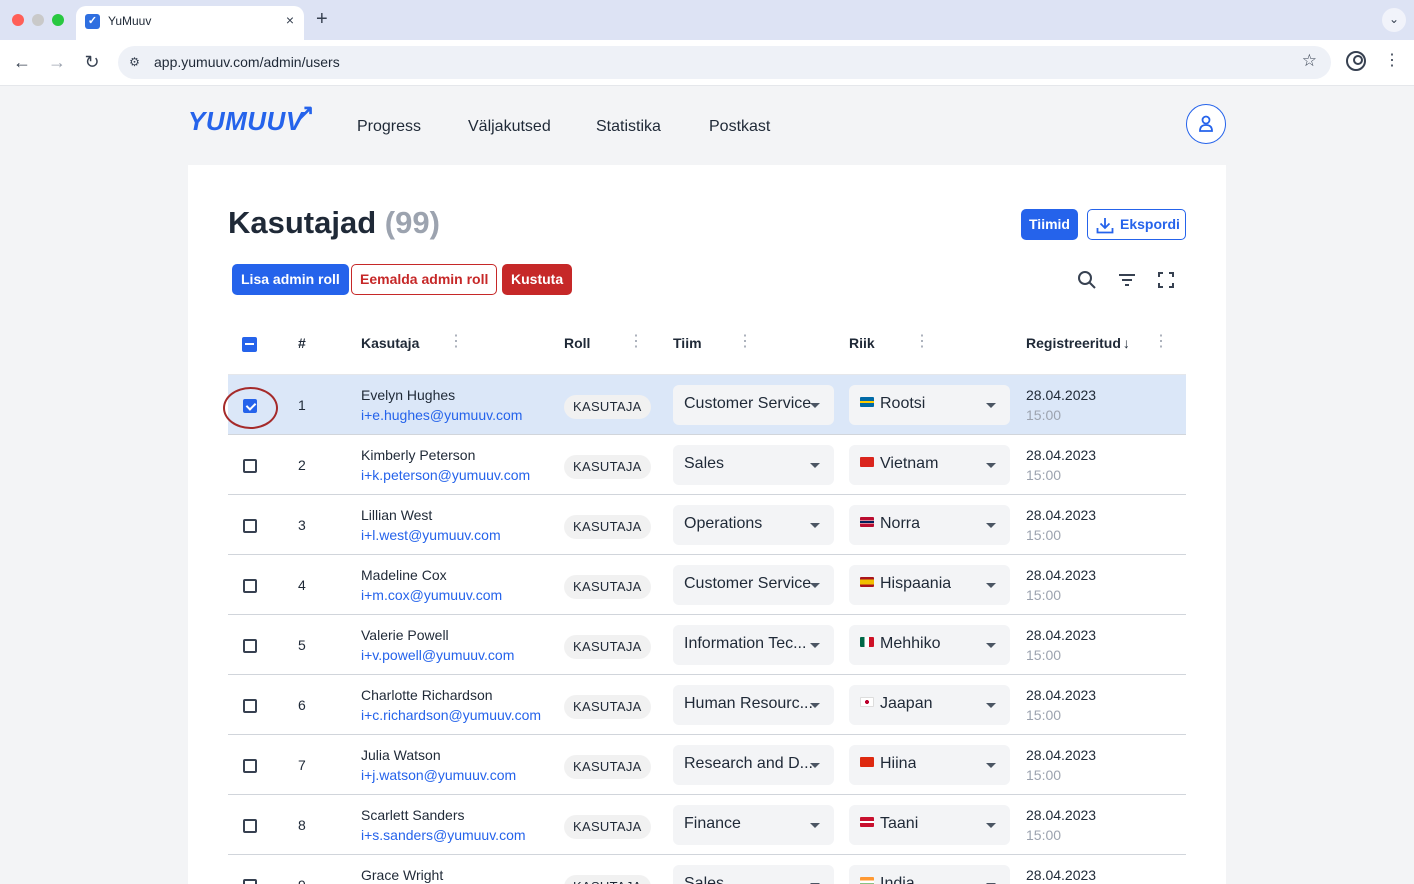 The height and width of the screenshot is (884, 1414). Describe the element at coordinates (509, 127) in the screenshot. I see `nav-challenges: Väljakutsed` at that location.